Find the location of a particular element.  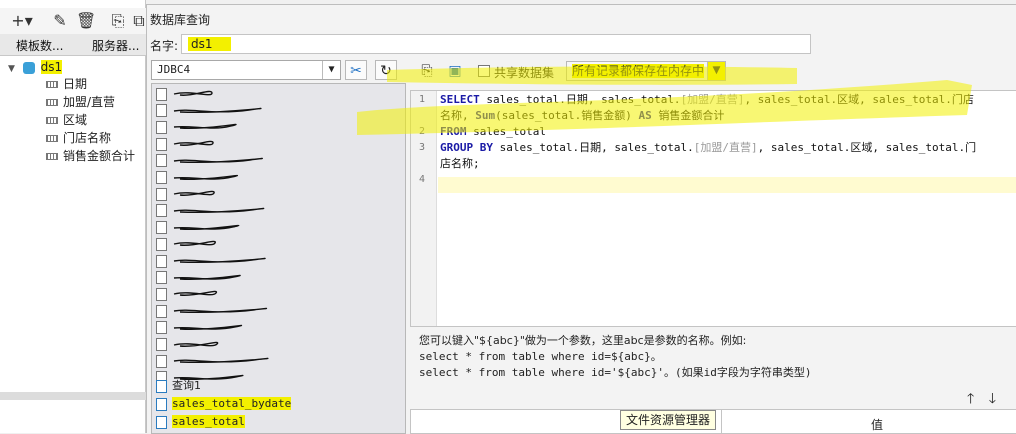

query-name: sales_total is located at coordinates (208, 421).